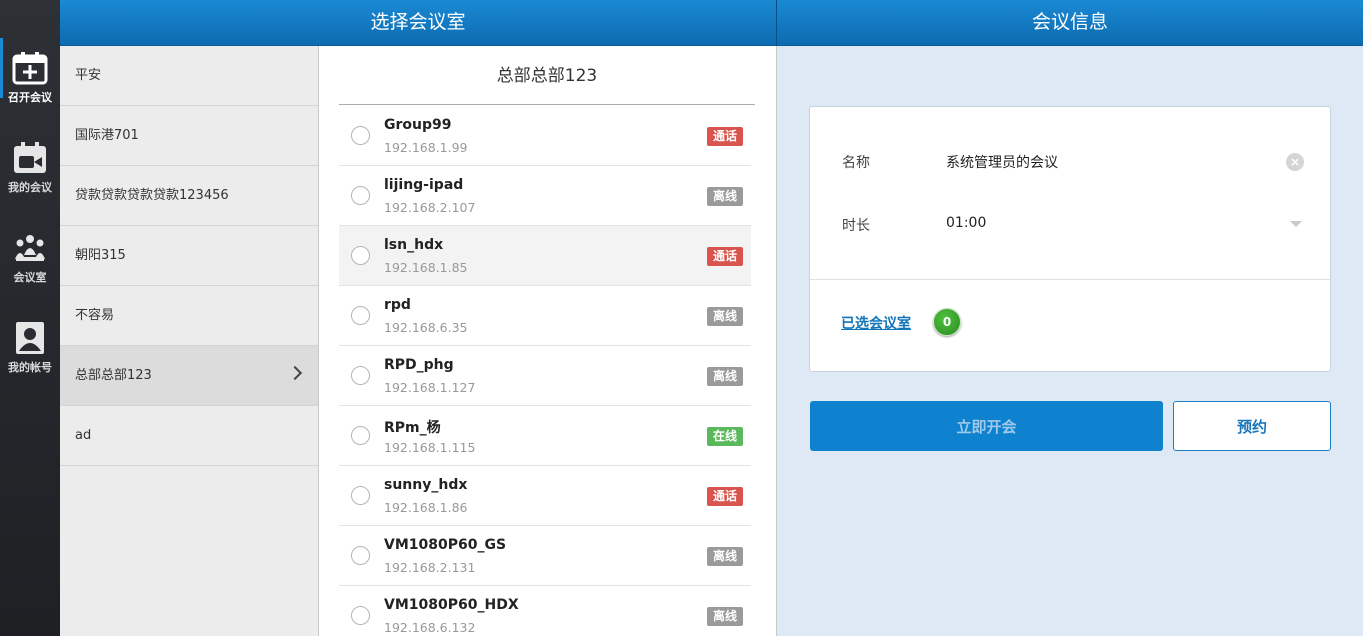  I want to click on device-name: sunny_hdx, so click(426, 485).